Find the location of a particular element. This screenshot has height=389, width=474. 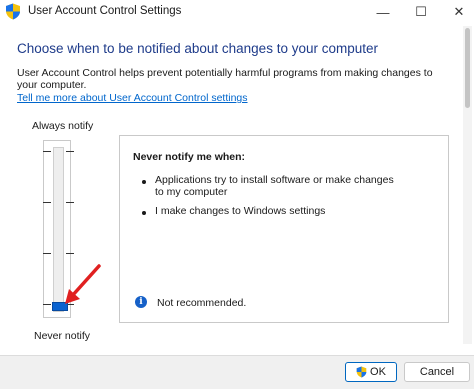

maximize-button: ☐ is located at coordinates (421, 12).